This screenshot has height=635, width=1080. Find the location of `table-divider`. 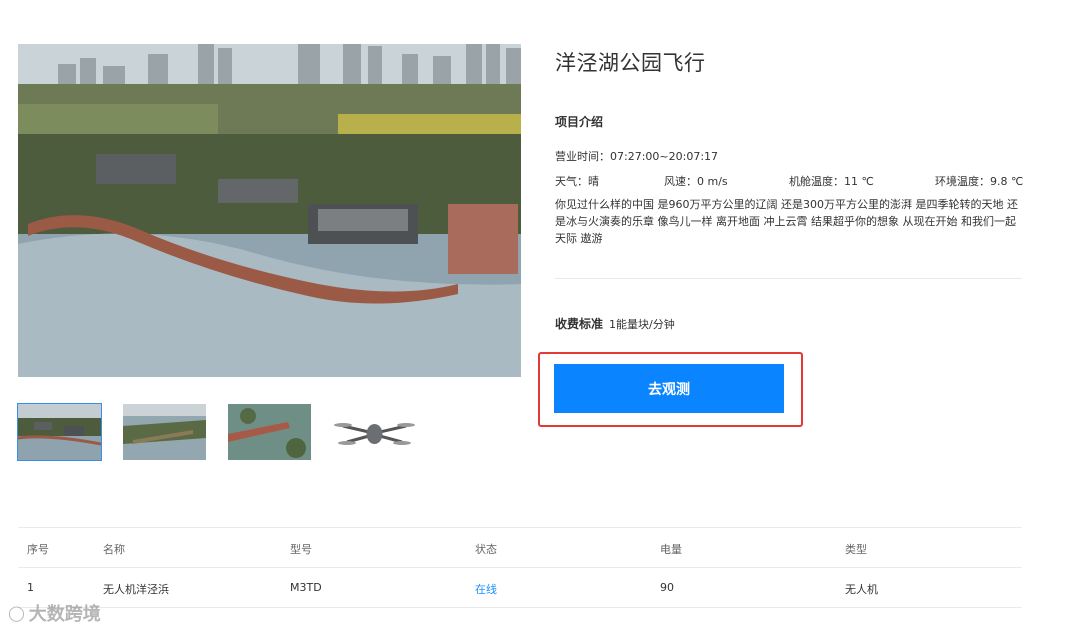

table-divider is located at coordinates (520, 607).